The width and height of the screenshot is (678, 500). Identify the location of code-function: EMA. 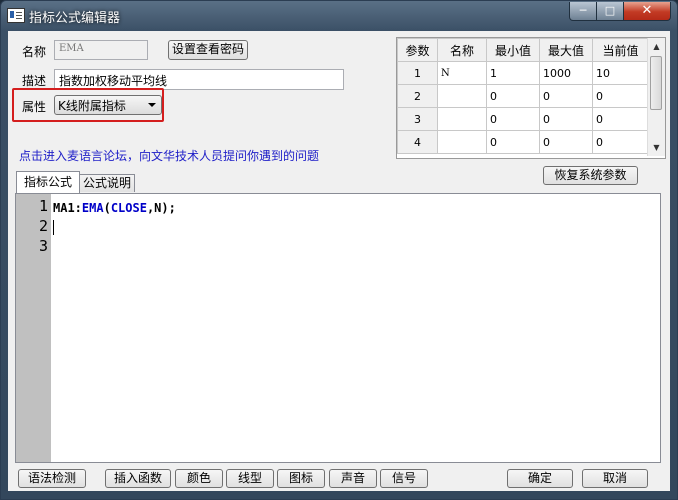
(92, 208).